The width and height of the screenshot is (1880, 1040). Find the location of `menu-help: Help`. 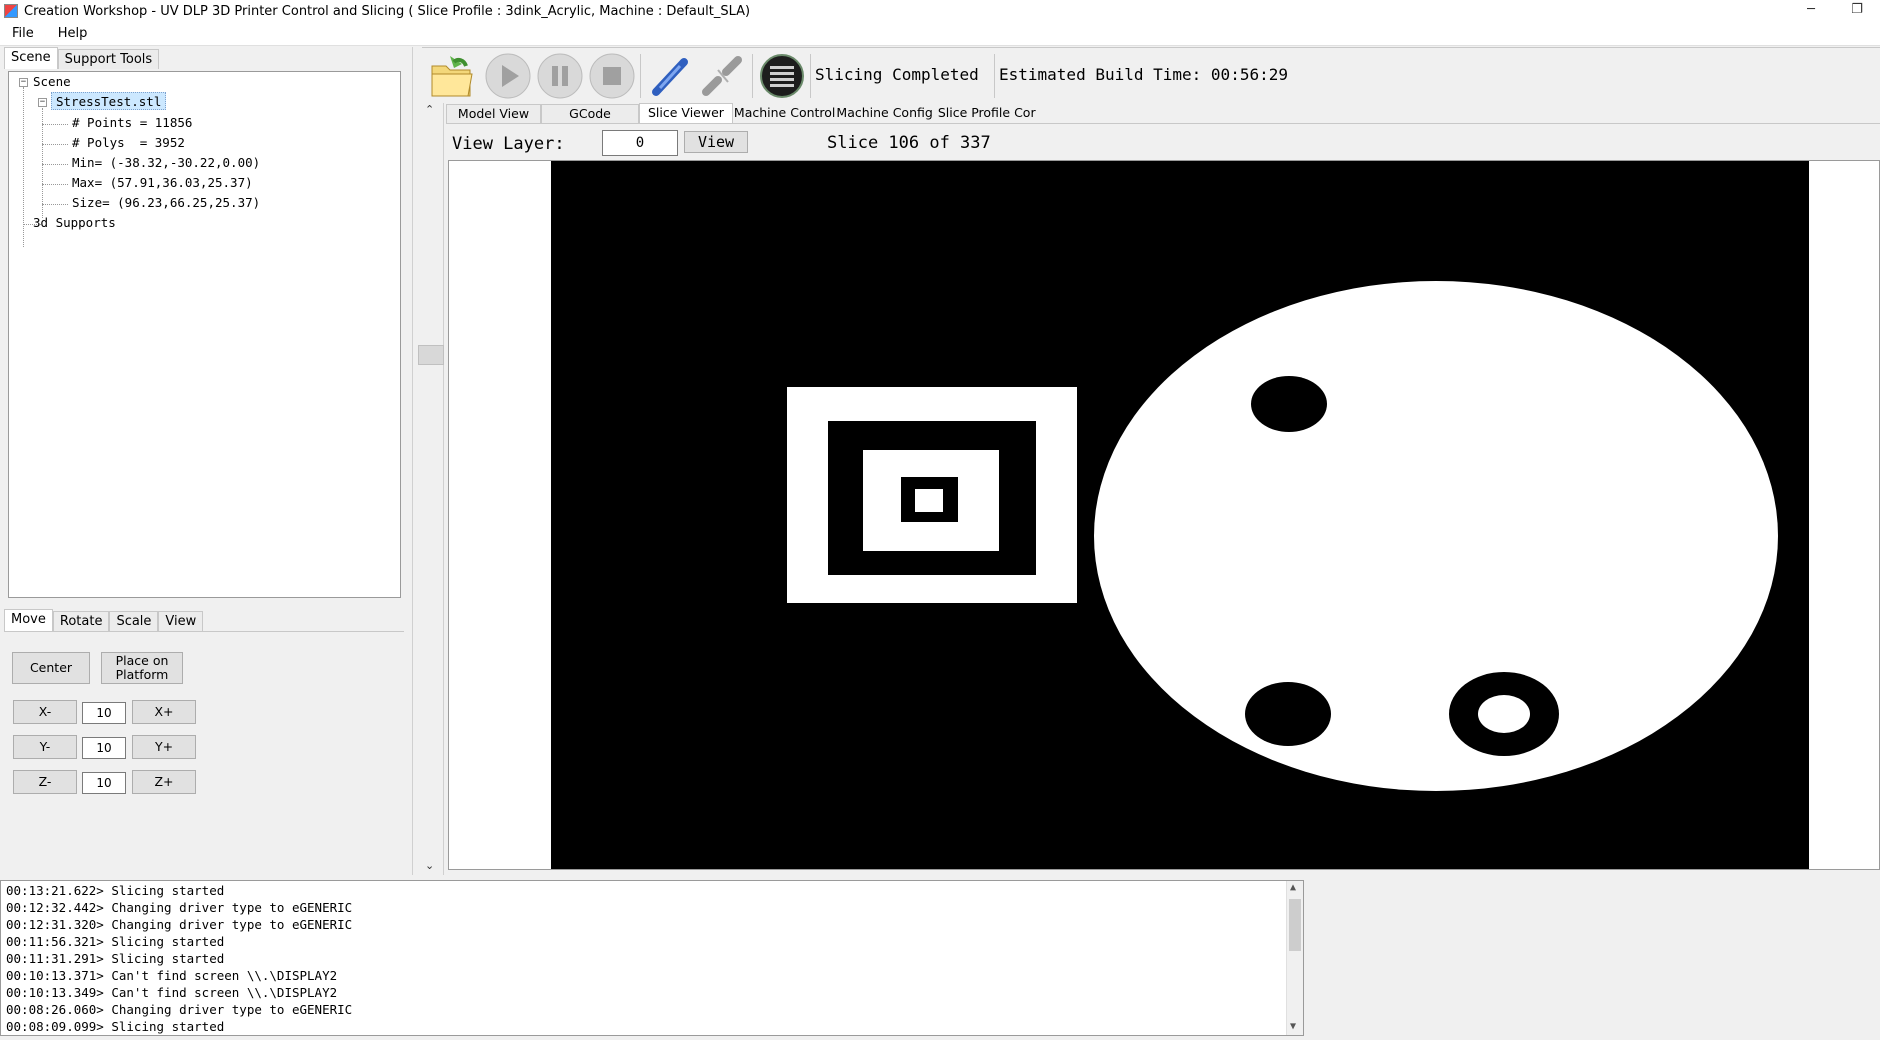

menu-help: Help is located at coordinates (73, 33).